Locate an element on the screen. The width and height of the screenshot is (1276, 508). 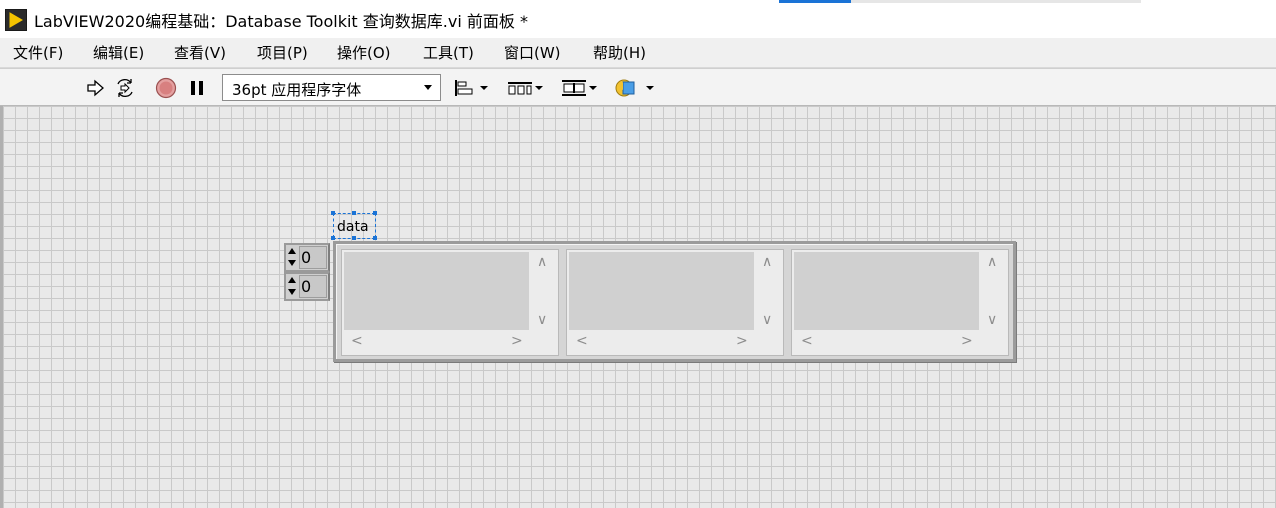
array-index-row: 0 is located at coordinates (307, 257).